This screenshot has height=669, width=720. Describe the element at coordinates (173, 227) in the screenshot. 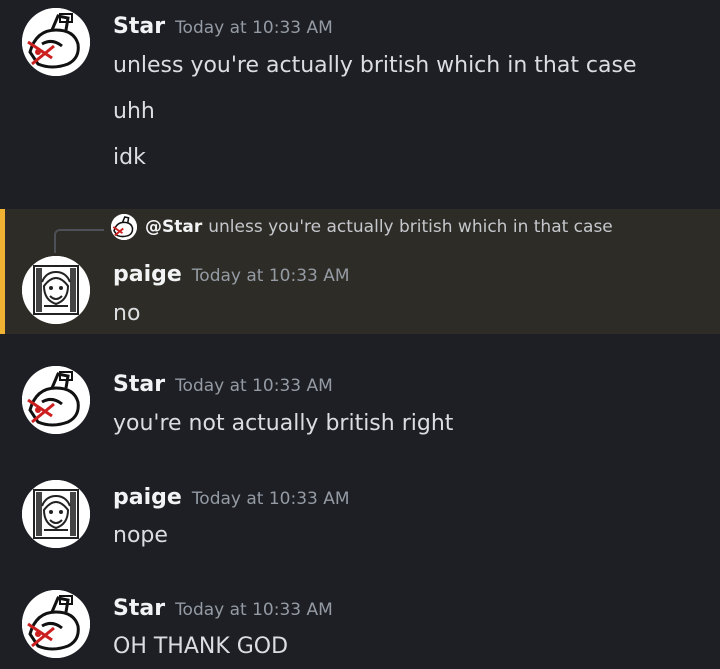

I see `reply-author: @Star` at that location.